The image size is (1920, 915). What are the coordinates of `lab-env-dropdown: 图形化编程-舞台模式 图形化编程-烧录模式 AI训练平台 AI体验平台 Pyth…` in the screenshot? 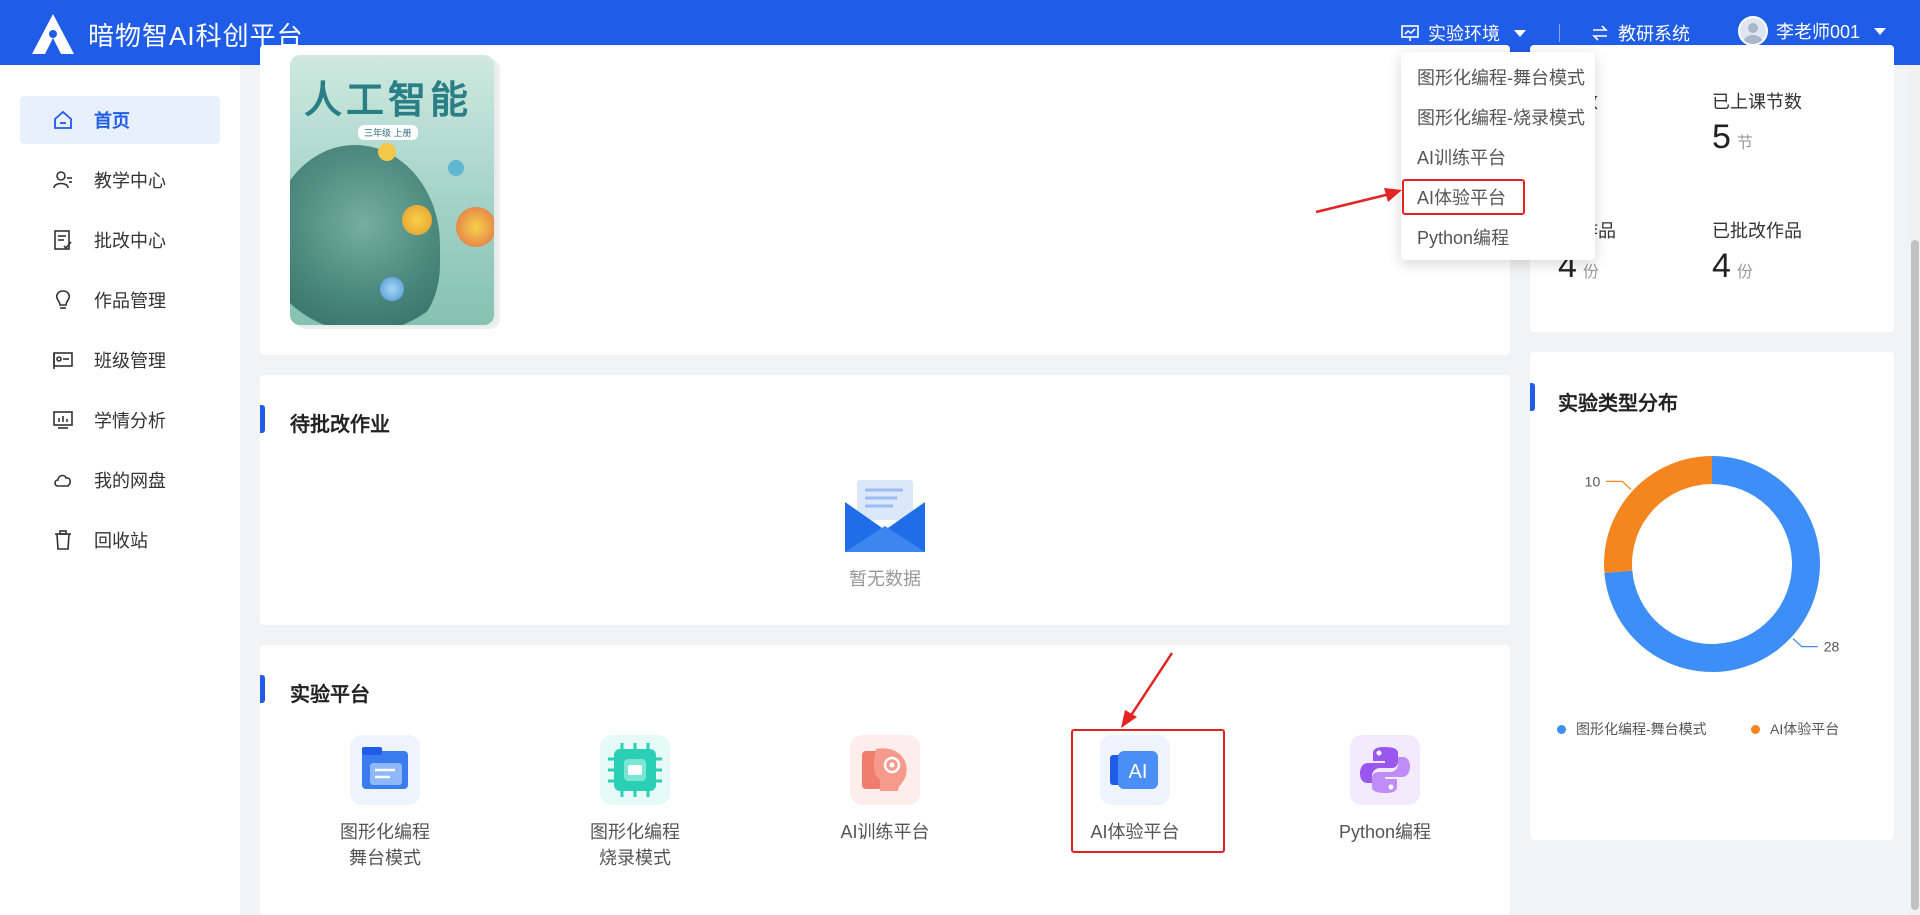 It's located at (1498, 156).